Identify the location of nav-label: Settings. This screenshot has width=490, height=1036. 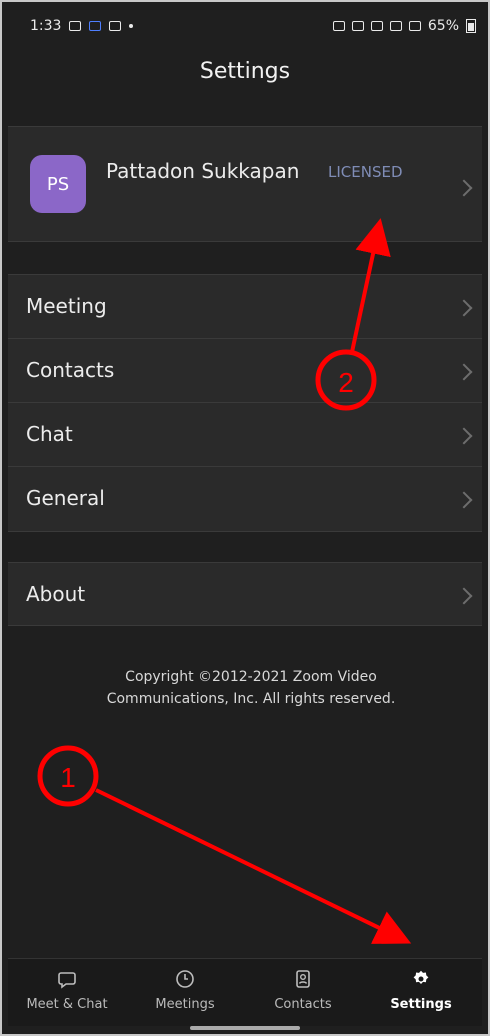
(421, 1004).